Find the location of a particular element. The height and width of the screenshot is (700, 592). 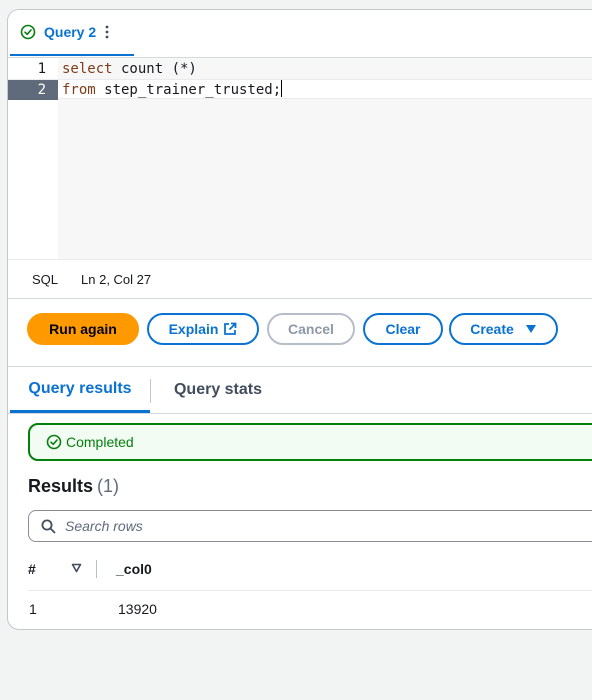

cancel-button: Cancel is located at coordinates (311, 329).